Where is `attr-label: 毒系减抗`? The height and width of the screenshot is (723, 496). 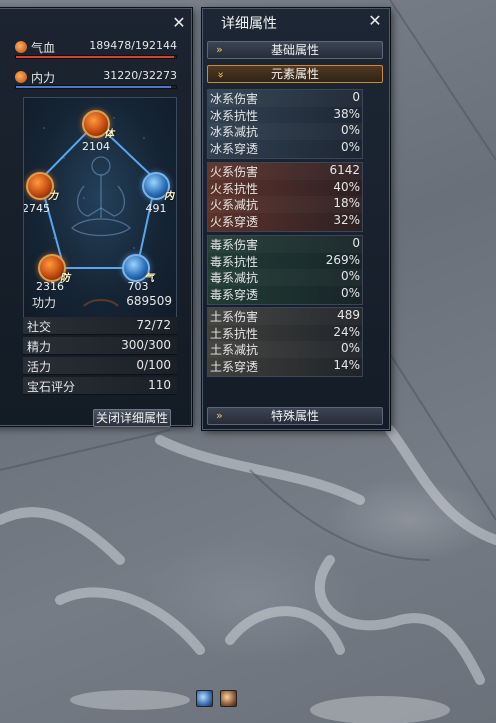 attr-label: 毒系减抗 is located at coordinates (234, 278).